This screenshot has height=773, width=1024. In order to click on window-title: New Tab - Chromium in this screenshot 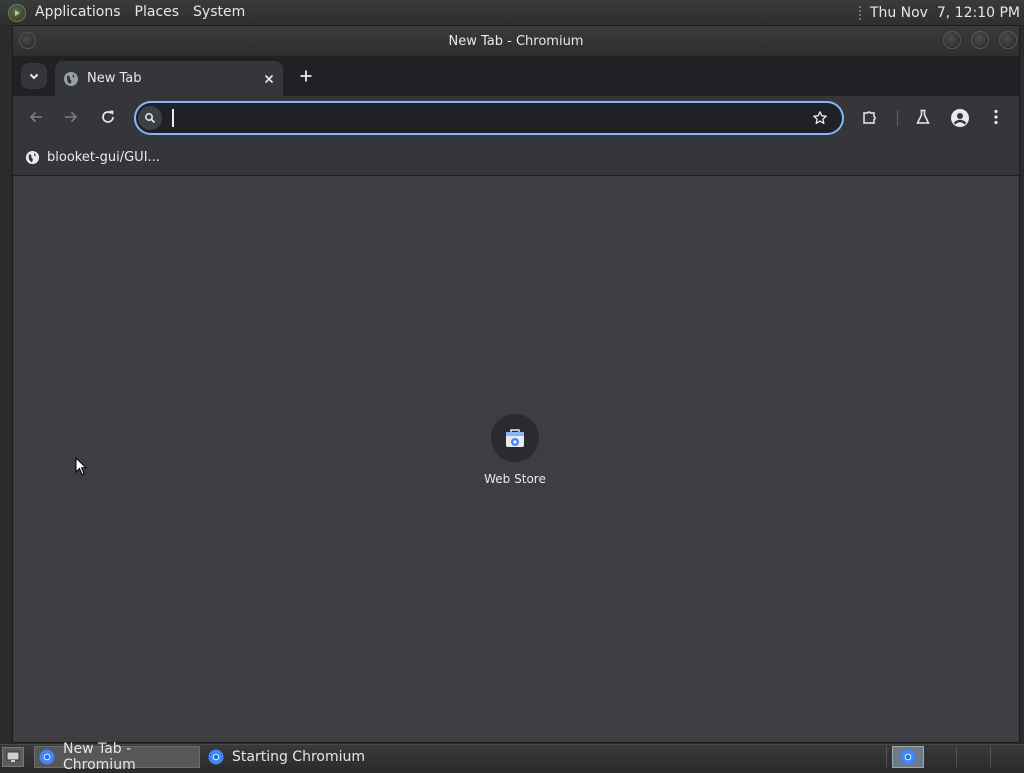, I will do `click(516, 41)`.